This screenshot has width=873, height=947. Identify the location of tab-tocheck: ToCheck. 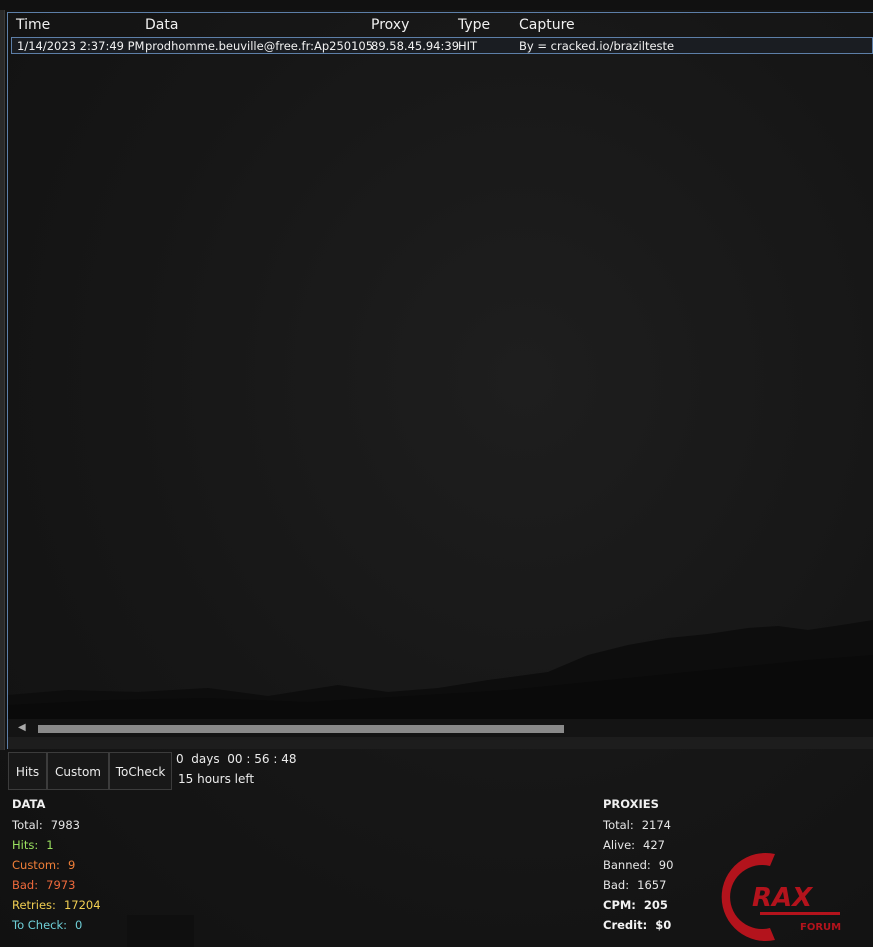
(140, 771).